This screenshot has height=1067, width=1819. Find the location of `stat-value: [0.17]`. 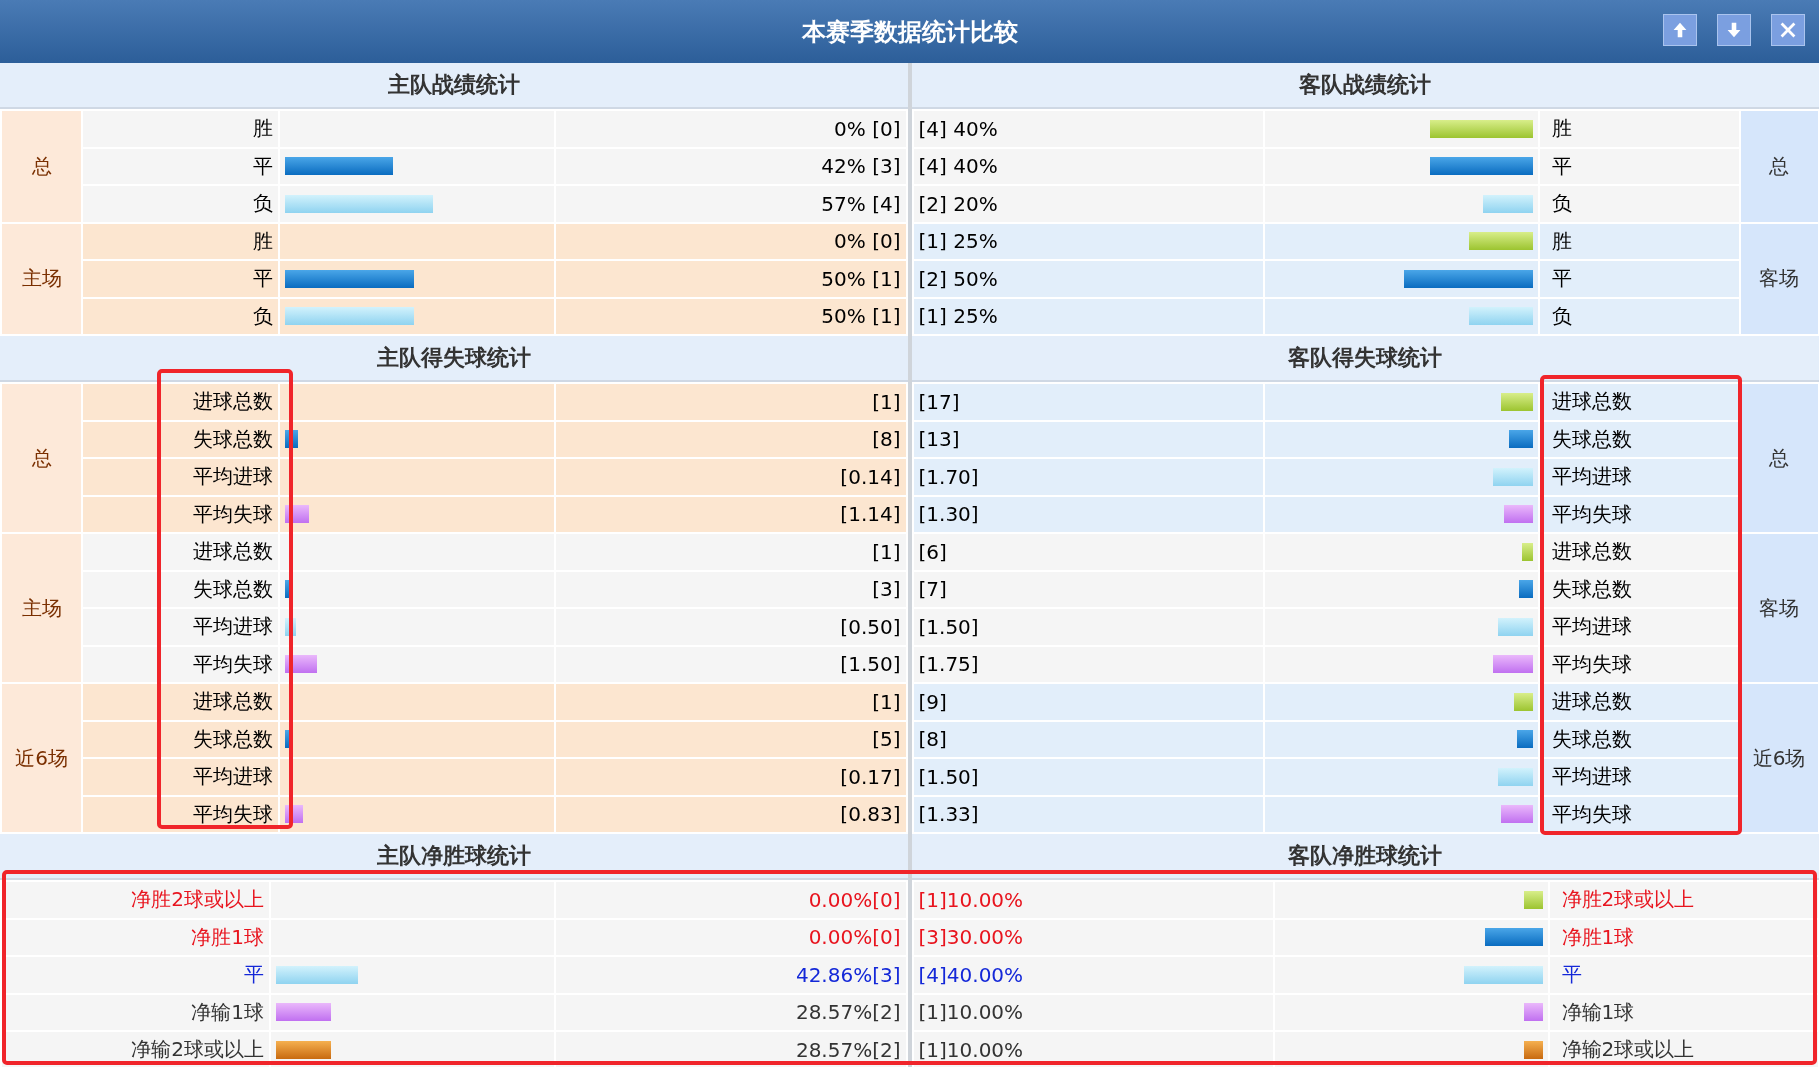

stat-value: [0.17] is located at coordinates (731, 777).